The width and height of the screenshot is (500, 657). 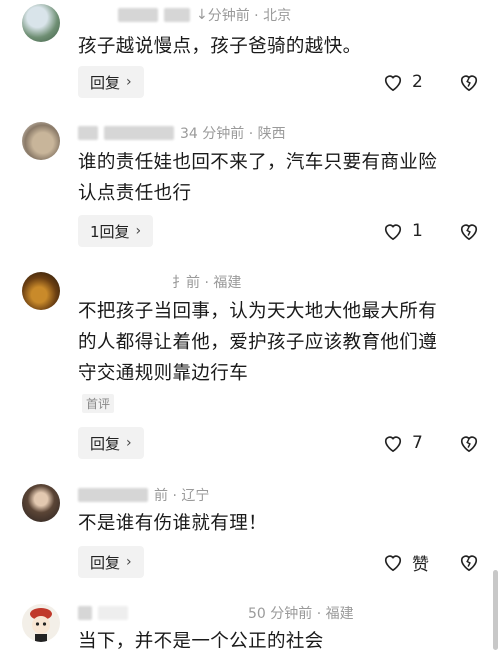 I want to click on time-location: 34 分钟前 · 陕西, so click(x=233, y=134).